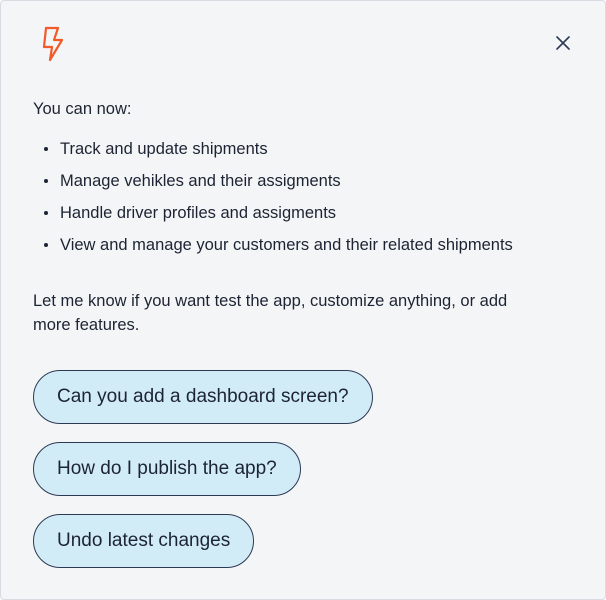  I want to click on list-item: Handle driver profiles and assigments, so click(277, 217).